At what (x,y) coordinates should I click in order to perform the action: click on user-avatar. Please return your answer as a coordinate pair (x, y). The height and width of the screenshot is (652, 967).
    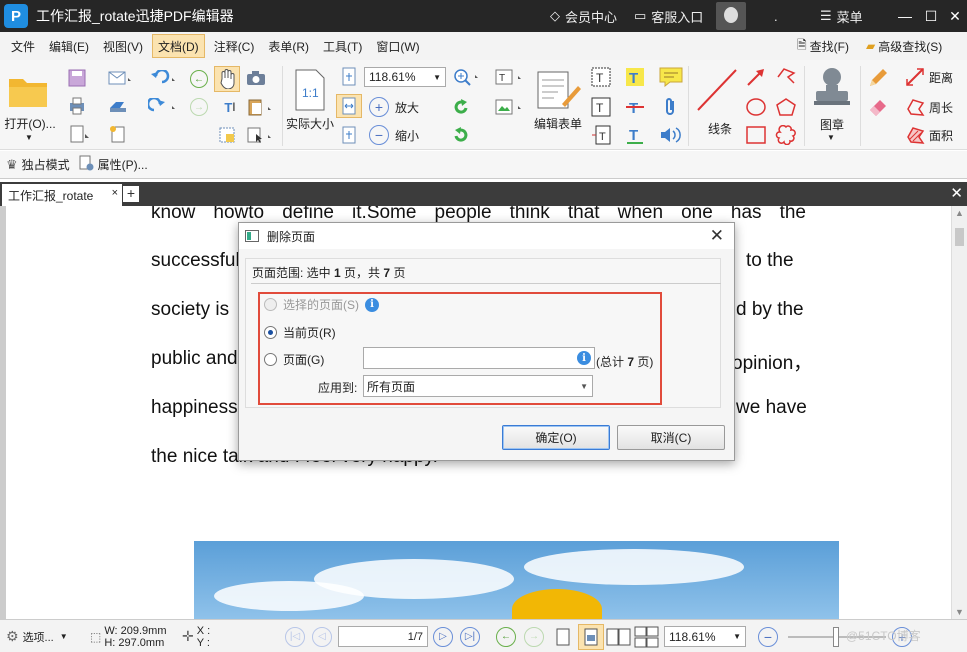
    Looking at the image, I should click on (731, 16).